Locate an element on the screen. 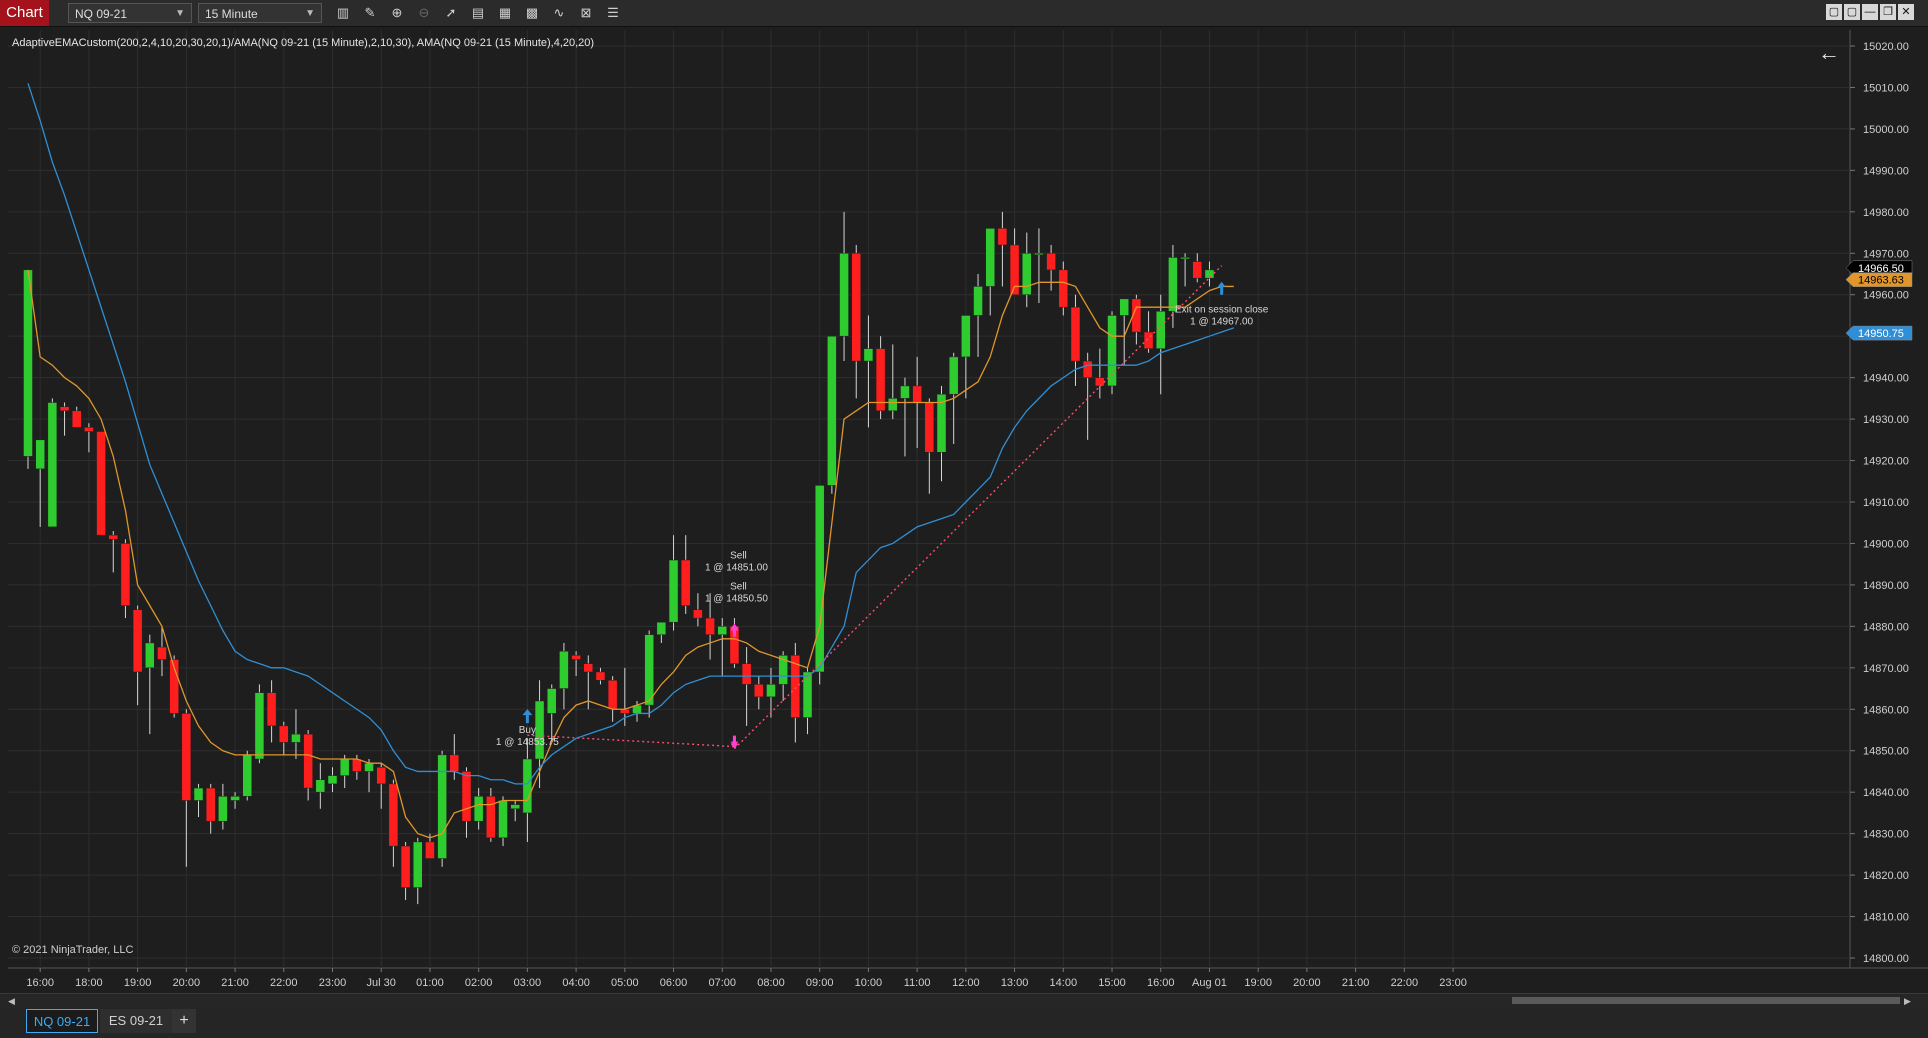 This screenshot has width=1928, height=1038. x-tick-label: 01:00 is located at coordinates (430, 983).